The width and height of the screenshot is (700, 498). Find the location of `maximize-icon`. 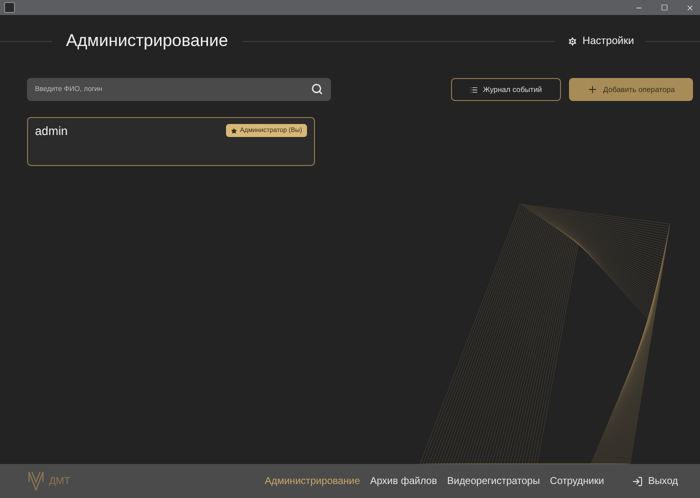

maximize-icon is located at coordinates (664, 7).